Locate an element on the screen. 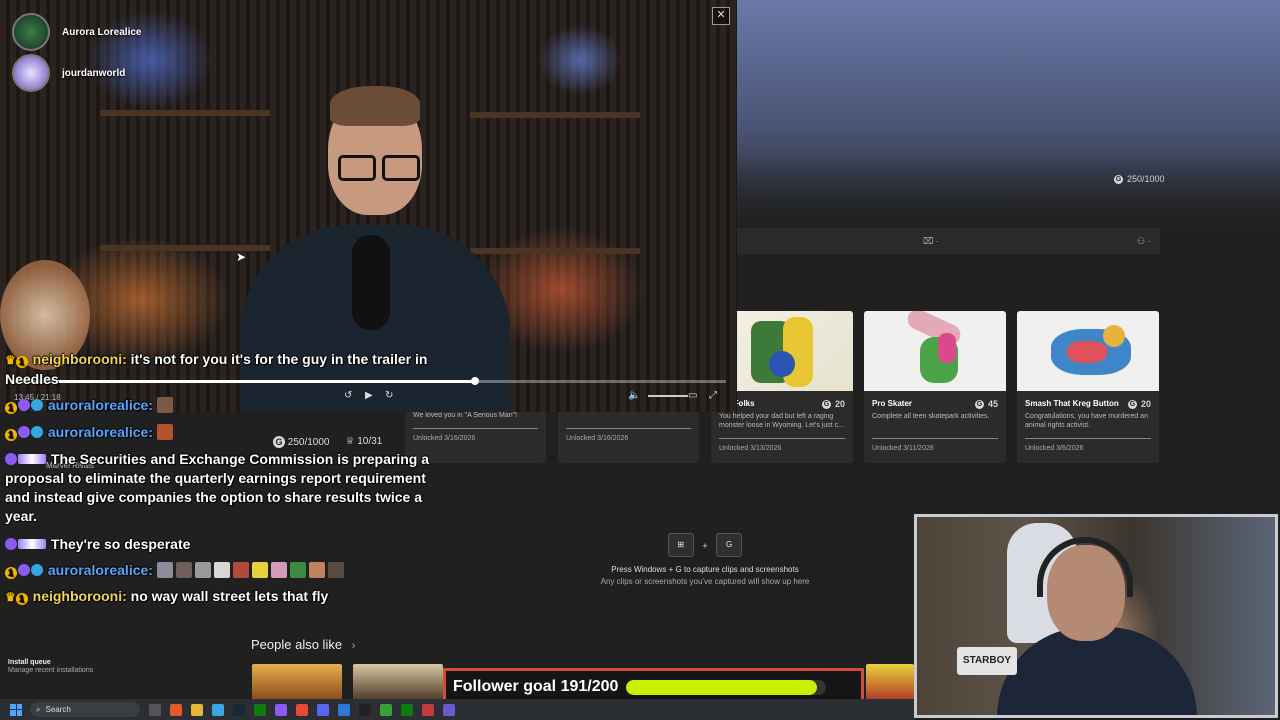 Image resolution: width=1280 pixels, height=720 pixels. rewind-icon: ↺ is located at coordinates (348, 395).